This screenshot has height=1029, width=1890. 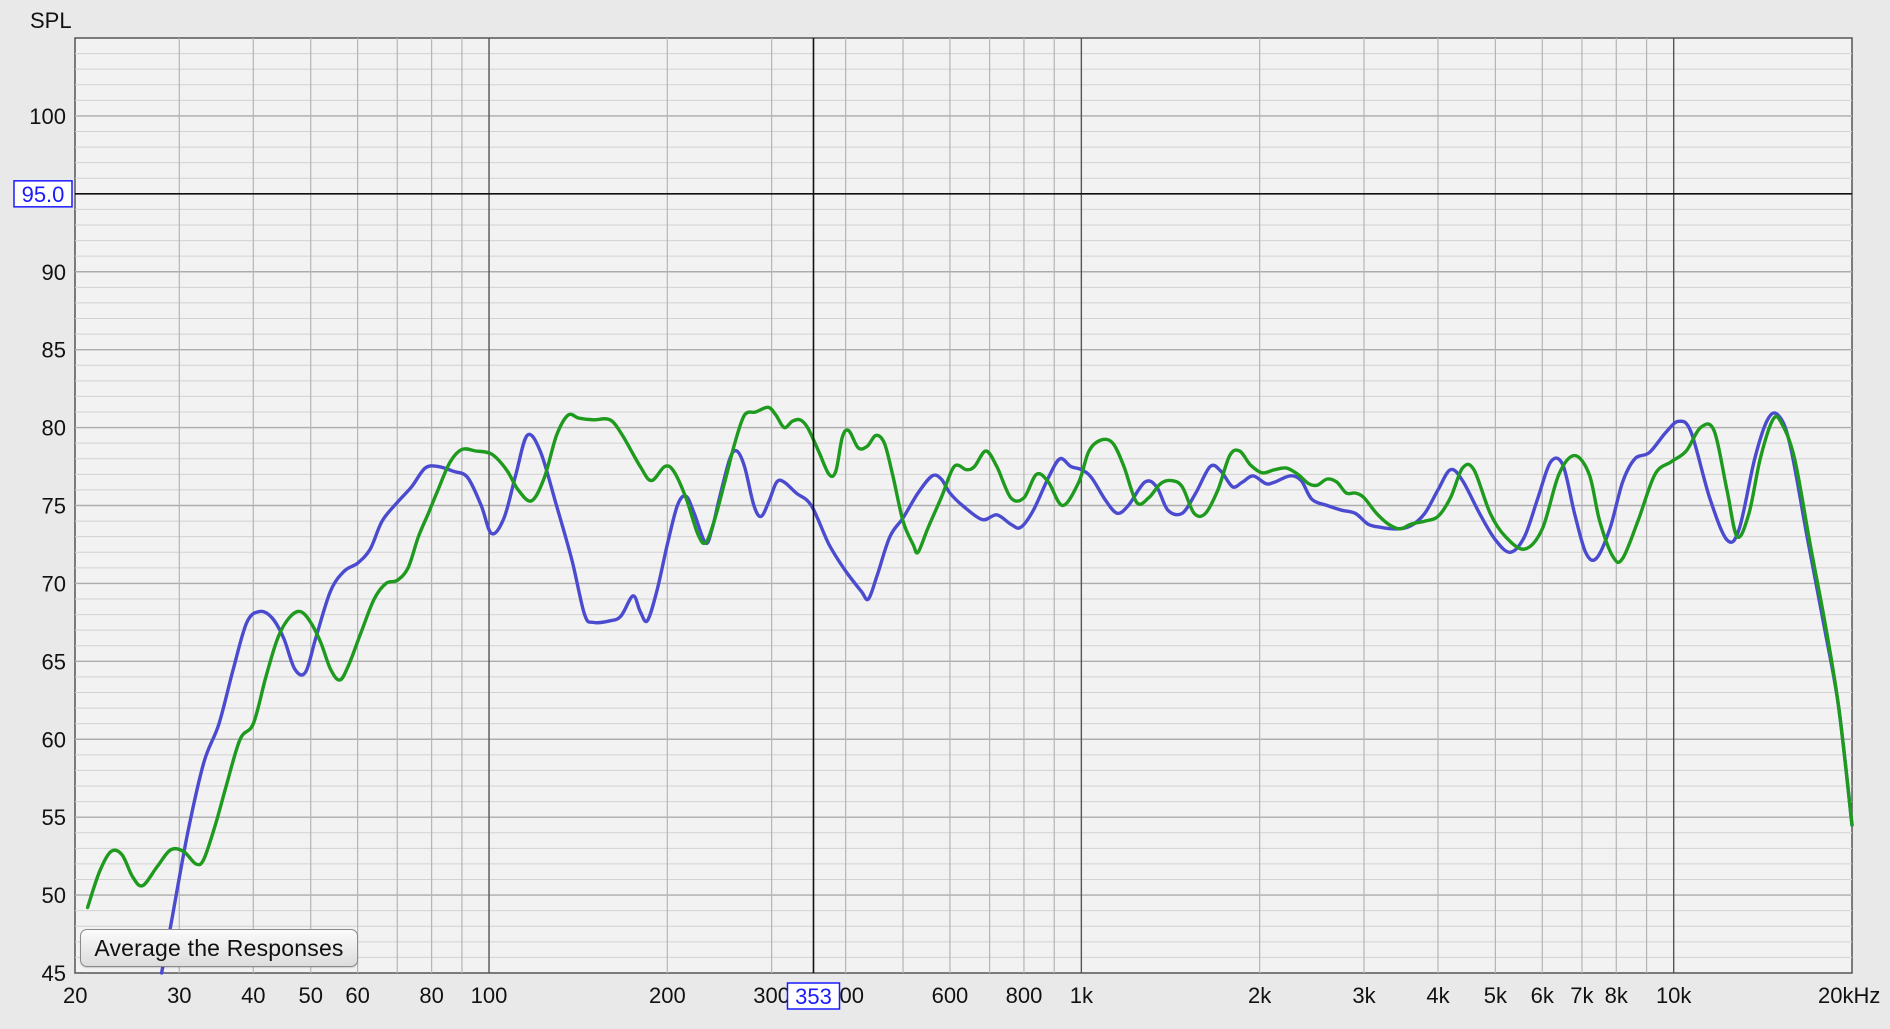 I want to click on y-tick-label: 100, so click(x=47, y=116).